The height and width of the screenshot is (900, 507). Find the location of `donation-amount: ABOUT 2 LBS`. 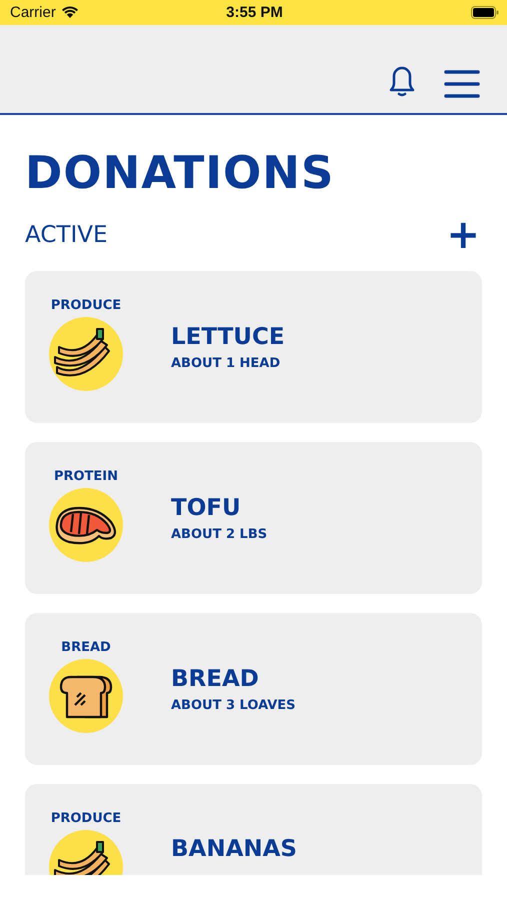

donation-amount: ABOUT 2 LBS is located at coordinates (219, 534).